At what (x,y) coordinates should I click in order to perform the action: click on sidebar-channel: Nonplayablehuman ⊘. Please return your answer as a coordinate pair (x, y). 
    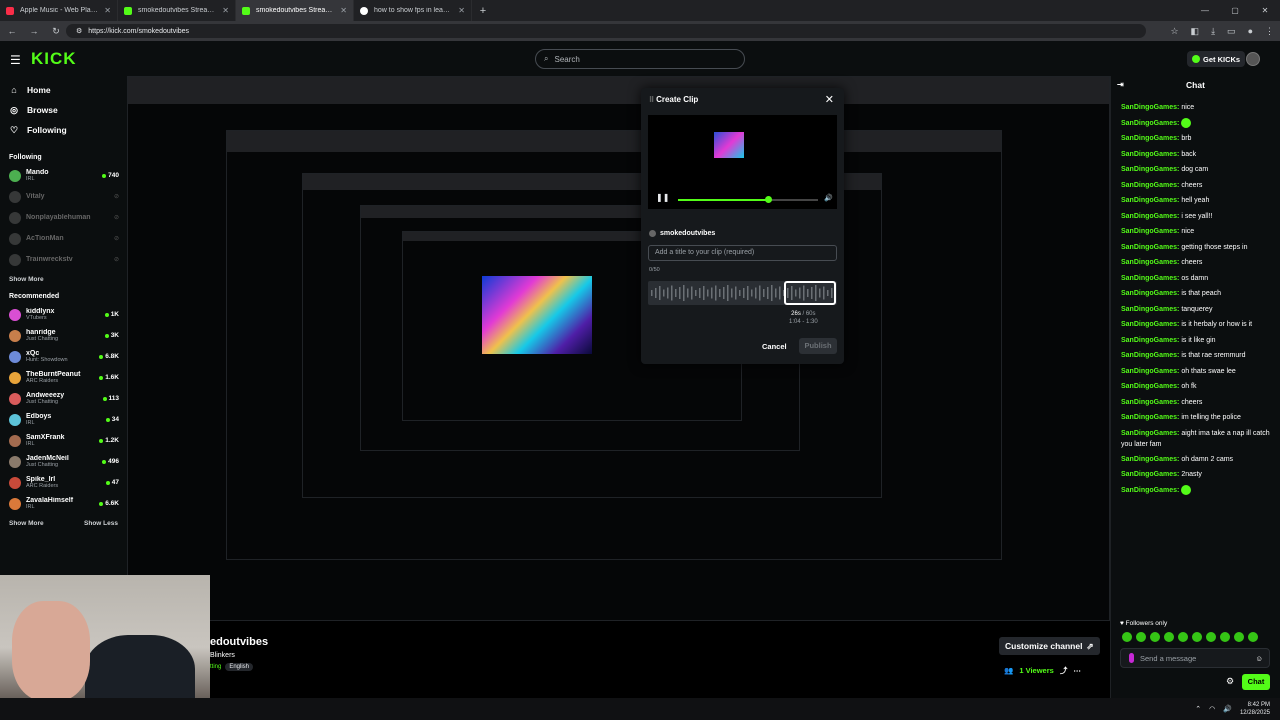
    Looking at the image, I should click on (63, 217).